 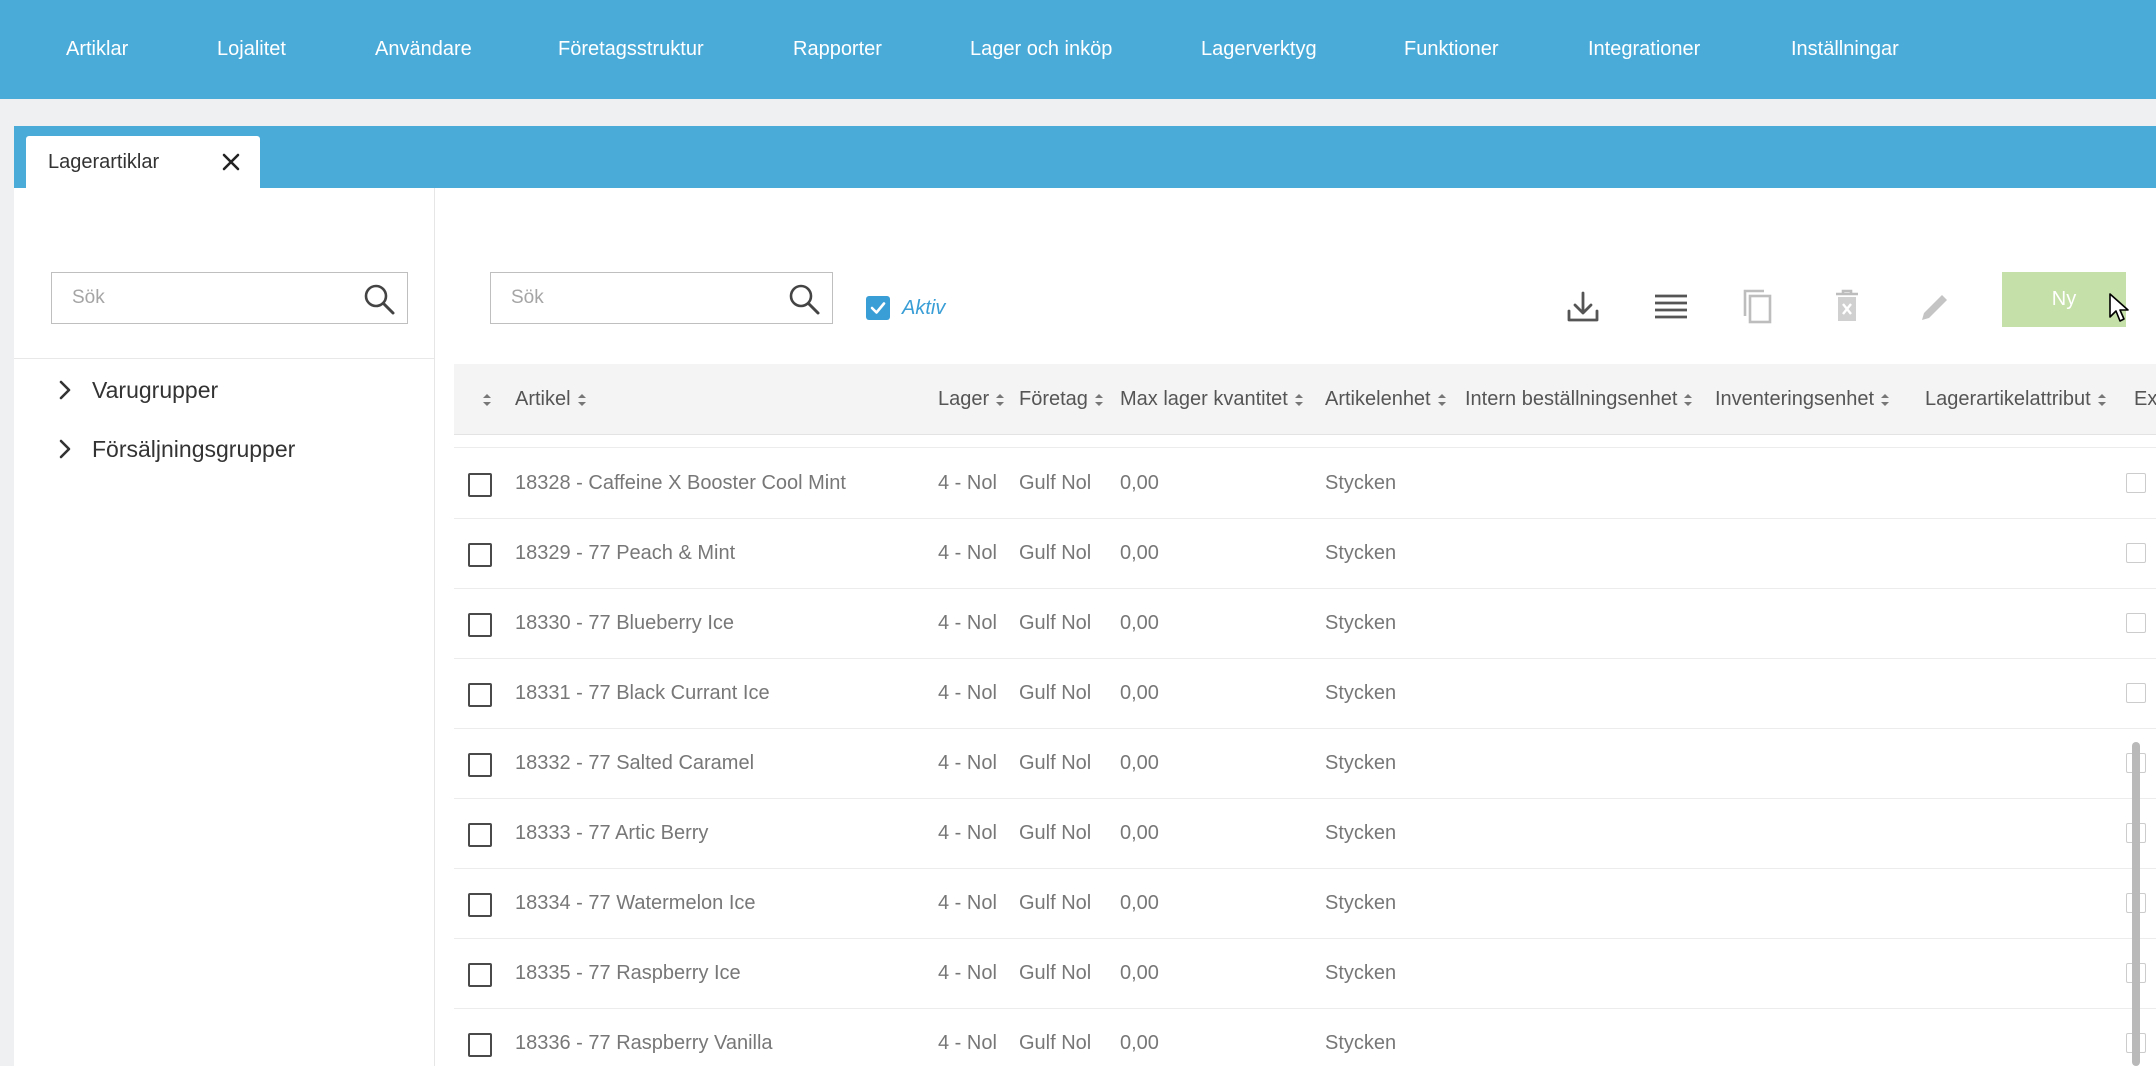 What do you see at coordinates (2136, 904) in the screenshot?
I see `grid-scrollbar` at bounding box center [2136, 904].